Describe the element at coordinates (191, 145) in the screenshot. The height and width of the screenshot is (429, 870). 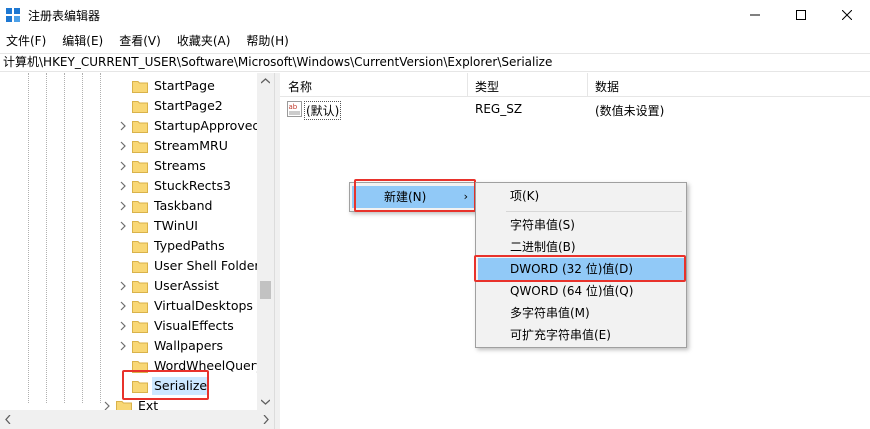
I see `tree-item-label: StreamMRU` at that location.